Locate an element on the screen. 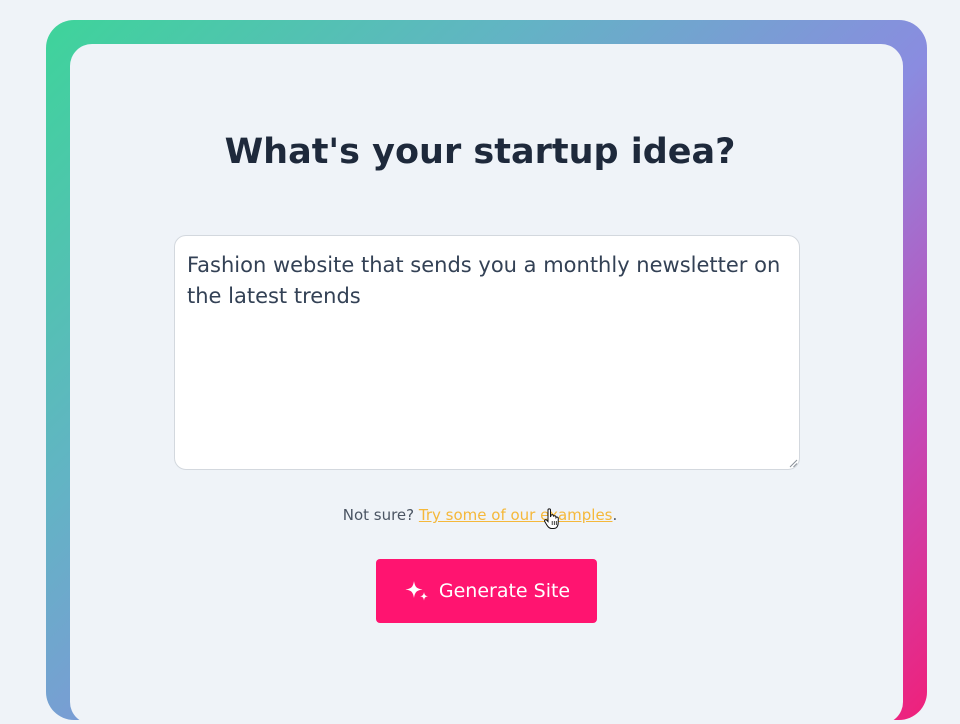 This screenshot has height=724, width=960. examples-hint: Not sure? Try some of our examples. is located at coordinates (480, 515).